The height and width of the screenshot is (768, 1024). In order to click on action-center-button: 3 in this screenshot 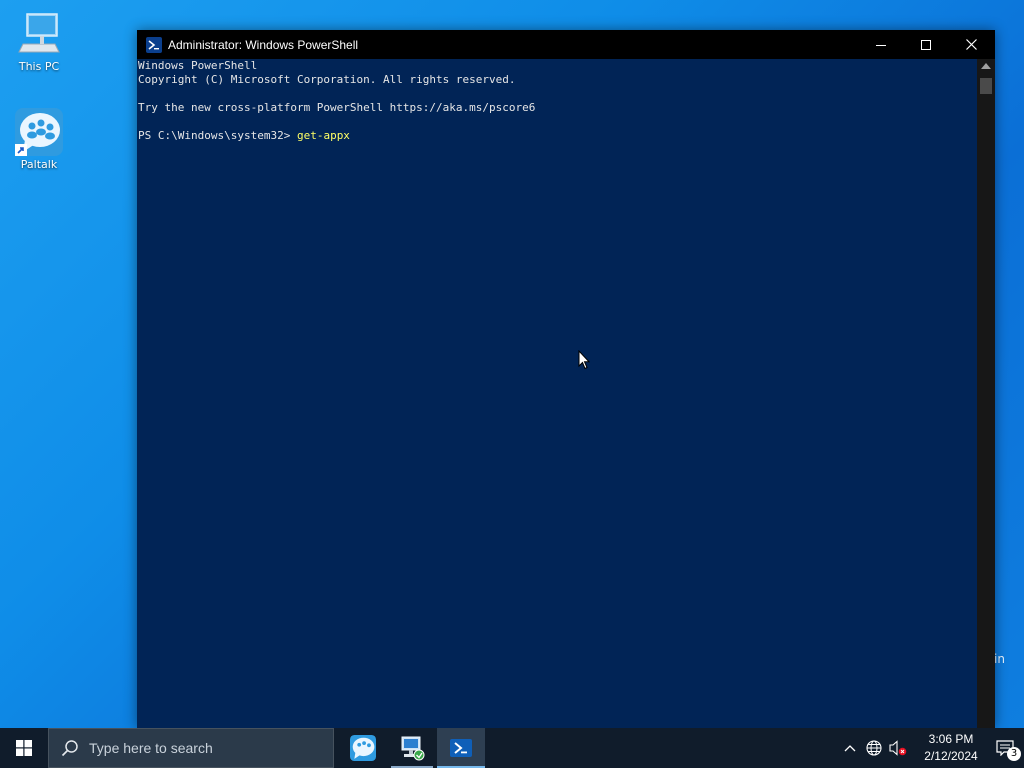, I will do `click(1005, 748)`.